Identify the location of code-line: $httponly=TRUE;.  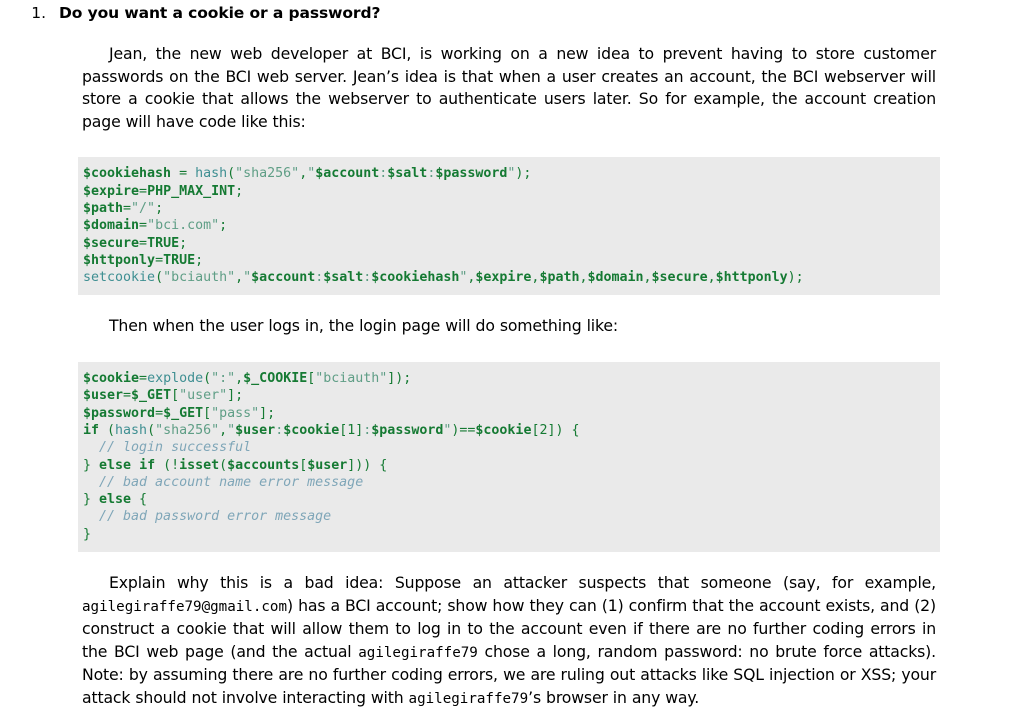
(143, 260).